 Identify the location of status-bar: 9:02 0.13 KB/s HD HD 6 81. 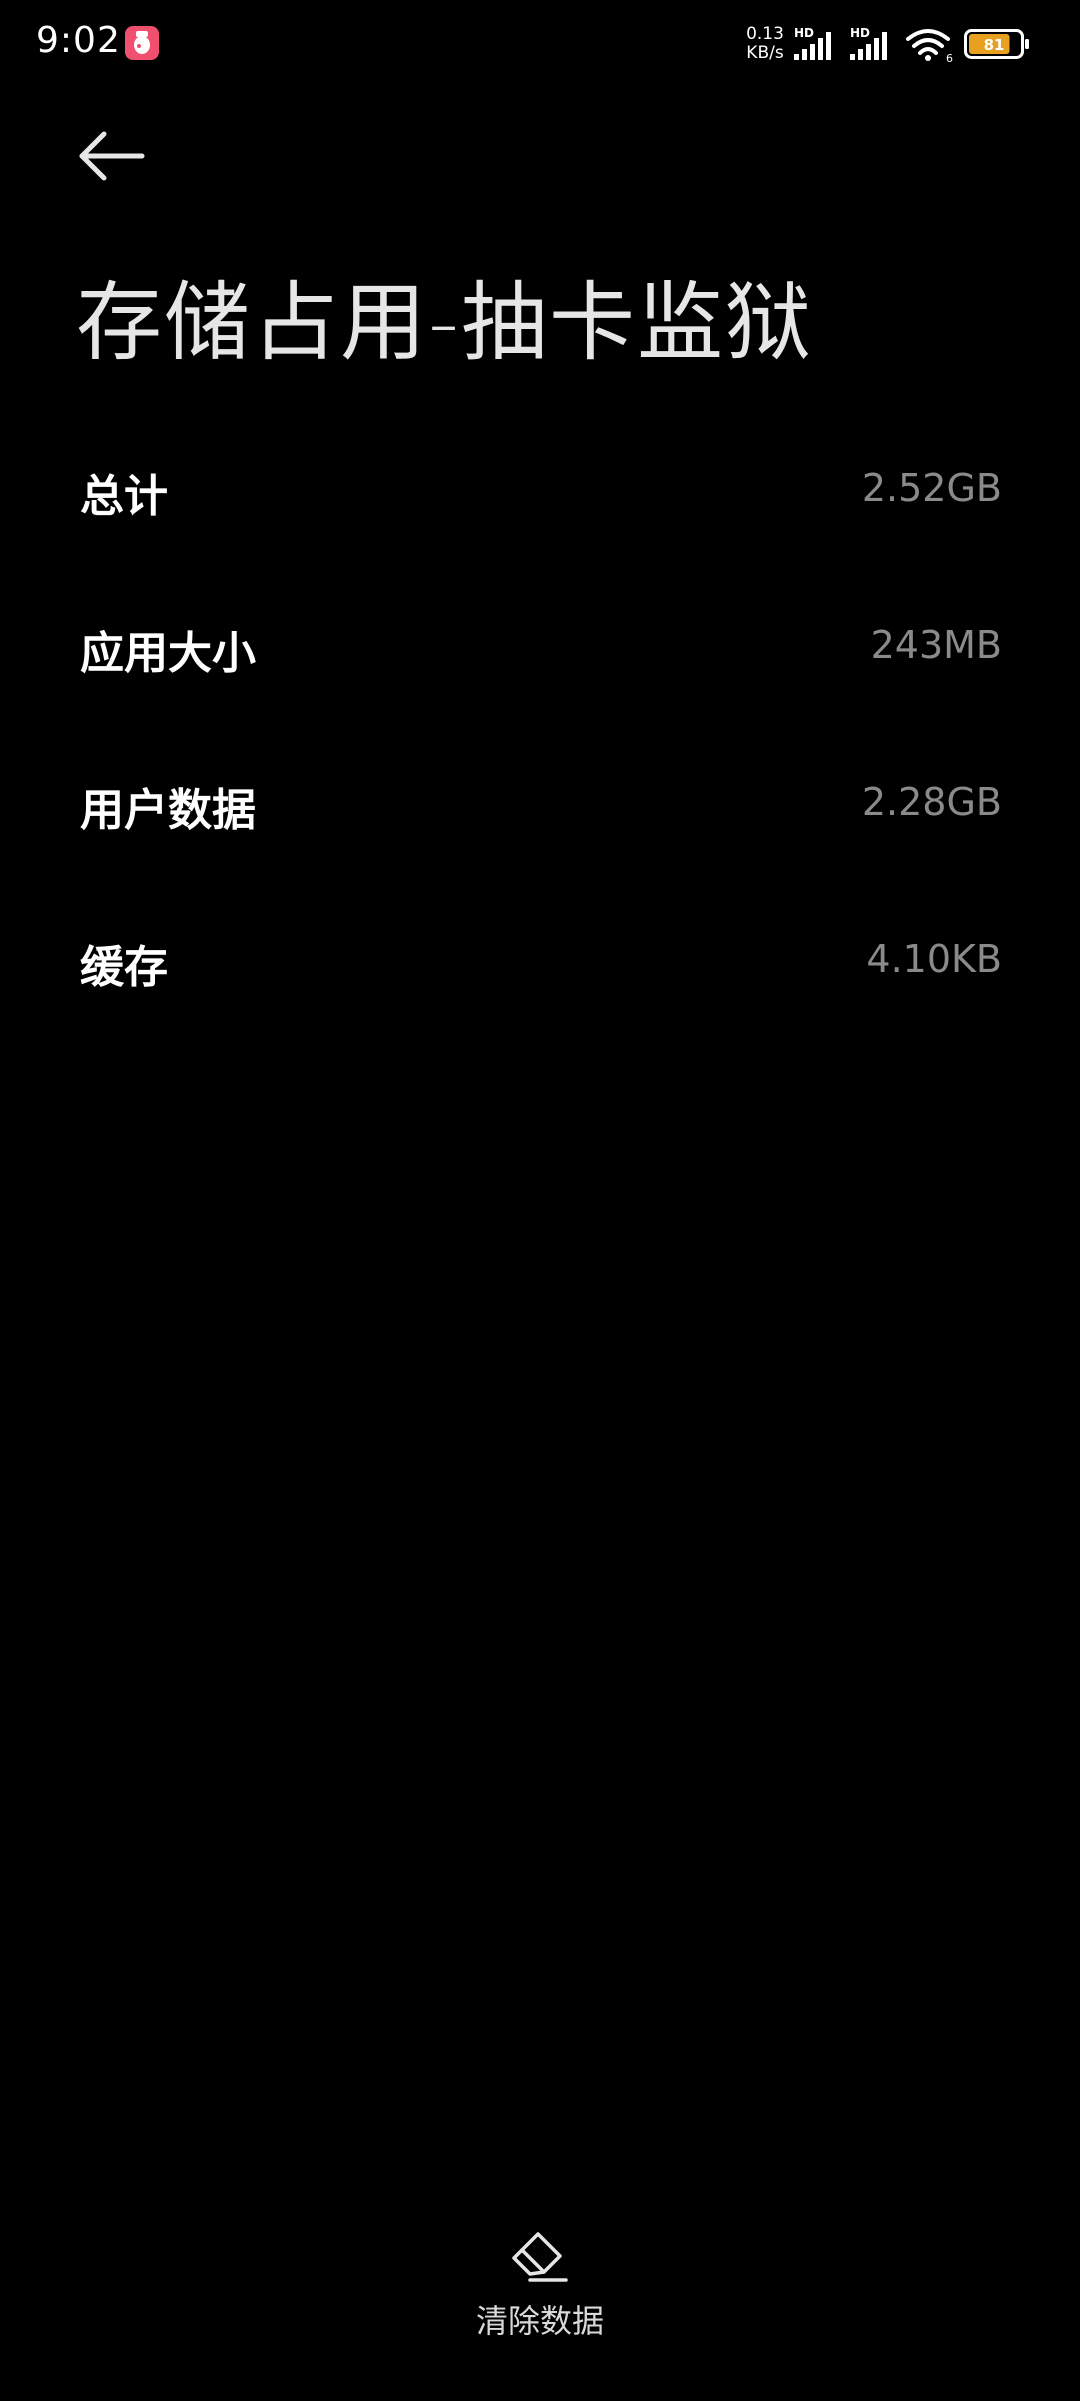
(540, 46).